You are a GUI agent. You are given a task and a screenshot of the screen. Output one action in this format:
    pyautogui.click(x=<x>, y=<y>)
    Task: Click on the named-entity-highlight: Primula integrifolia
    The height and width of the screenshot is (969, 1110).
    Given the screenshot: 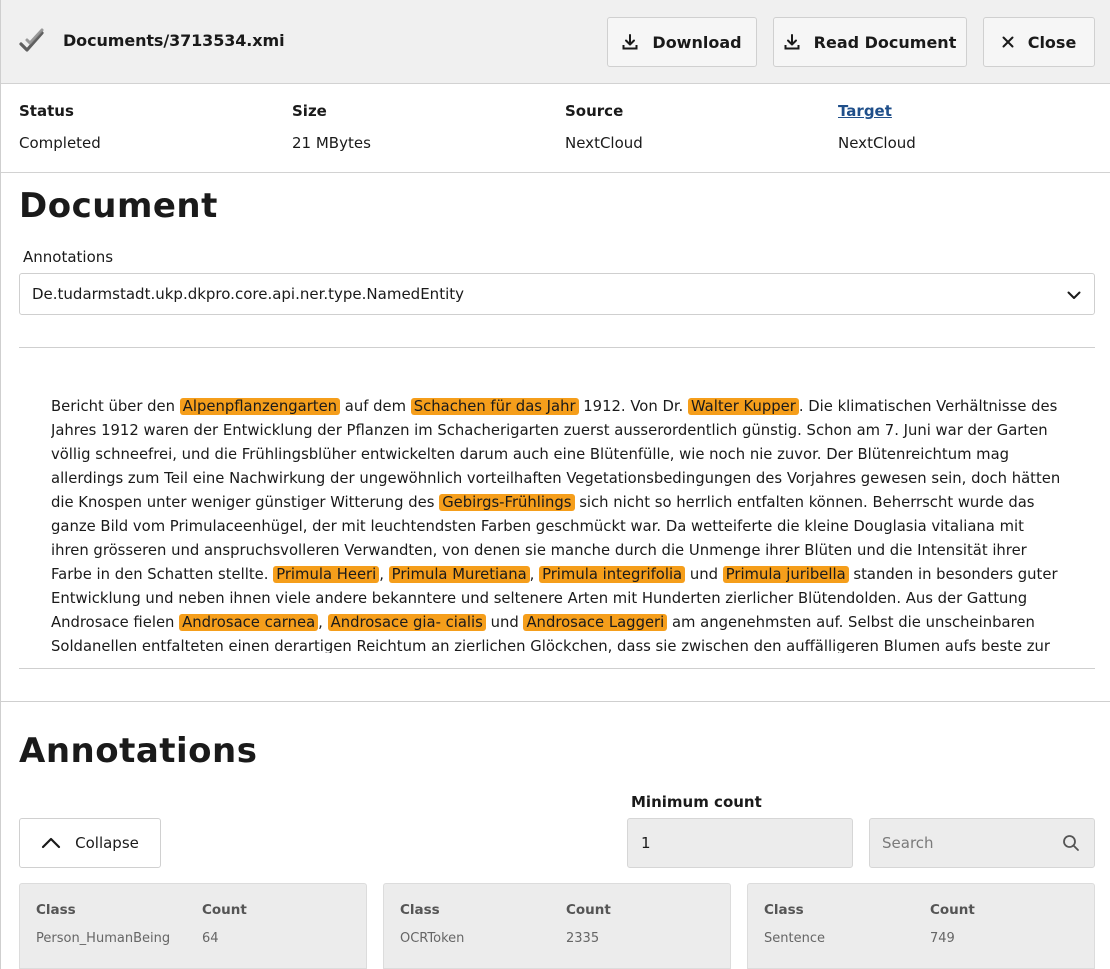 What is the action you would take?
    pyautogui.click(x=612, y=574)
    